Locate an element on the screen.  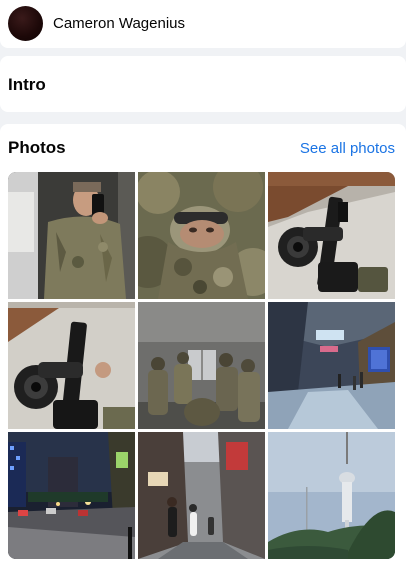
intro-card: Intro is located at coordinates (203, 84).